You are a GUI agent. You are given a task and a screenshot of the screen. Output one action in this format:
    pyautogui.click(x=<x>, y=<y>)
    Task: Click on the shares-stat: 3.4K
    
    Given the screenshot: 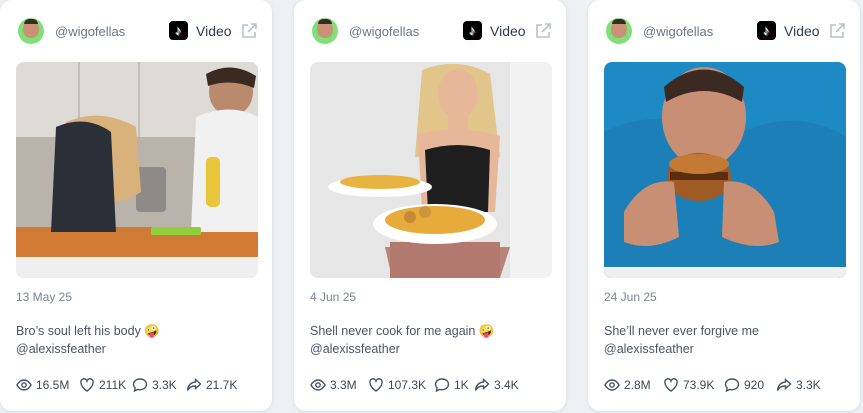 What is the action you would take?
    pyautogui.click(x=496, y=385)
    